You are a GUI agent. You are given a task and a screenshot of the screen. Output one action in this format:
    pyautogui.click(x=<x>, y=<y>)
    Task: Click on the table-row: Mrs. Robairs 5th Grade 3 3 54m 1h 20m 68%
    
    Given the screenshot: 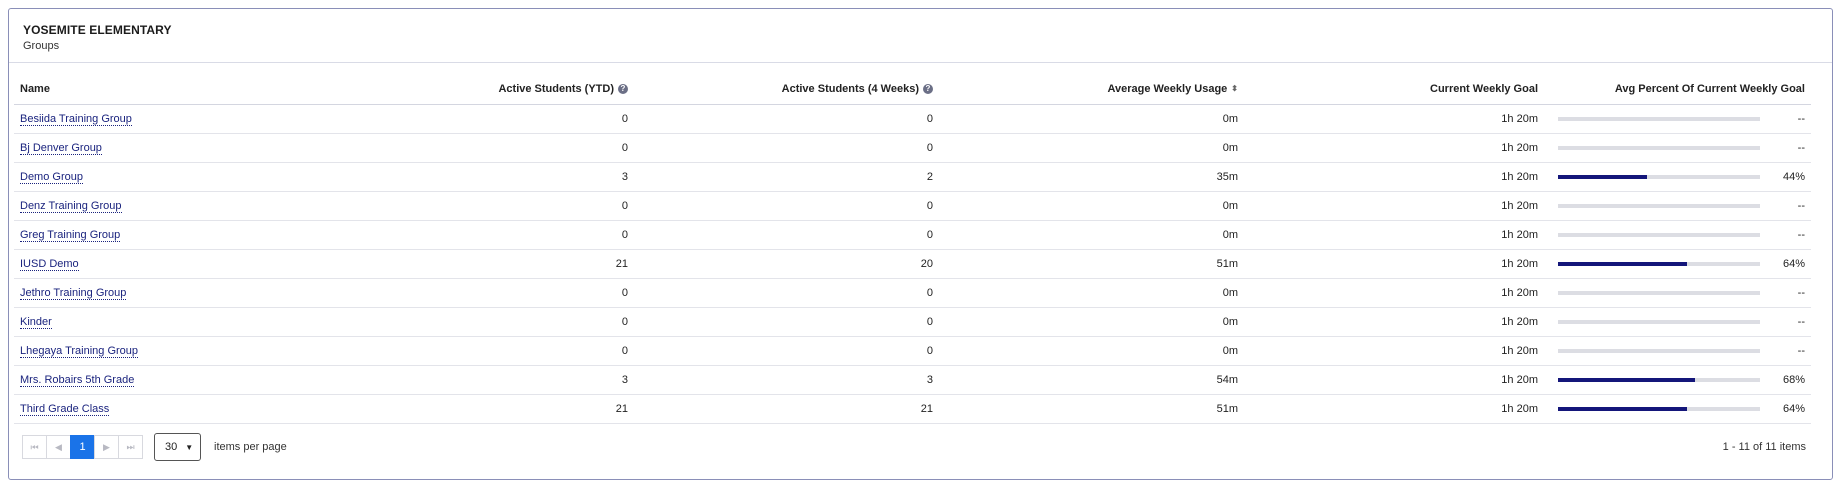 What is the action you would take?
    pyautogui.click(x=912, y=380)
    